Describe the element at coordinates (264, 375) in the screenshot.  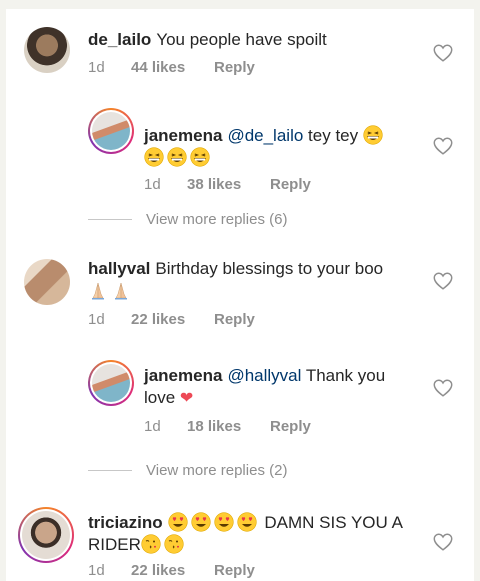
I see `mention-link: @hallyval` at that location.